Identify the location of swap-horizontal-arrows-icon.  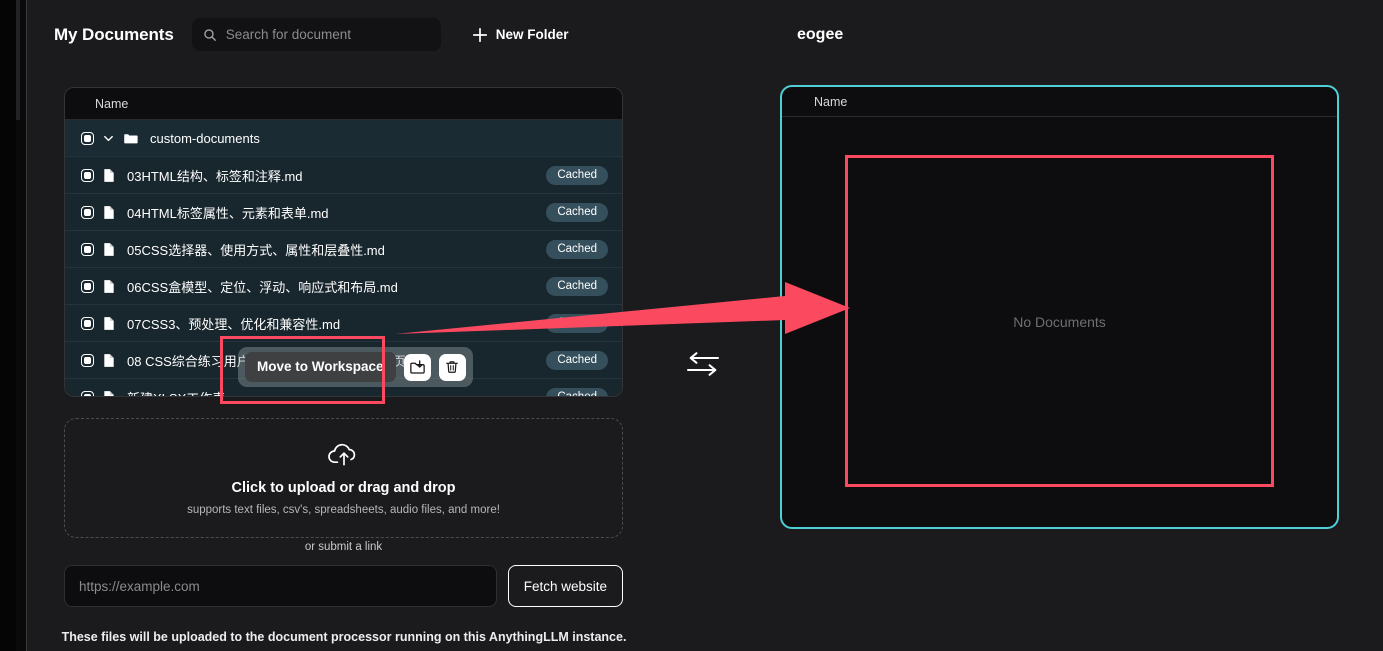
(703, 364).